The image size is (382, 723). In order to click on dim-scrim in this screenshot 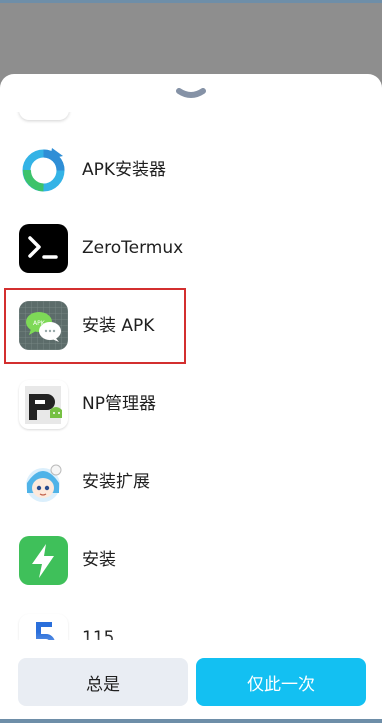, I will do `click(191, 40)`.